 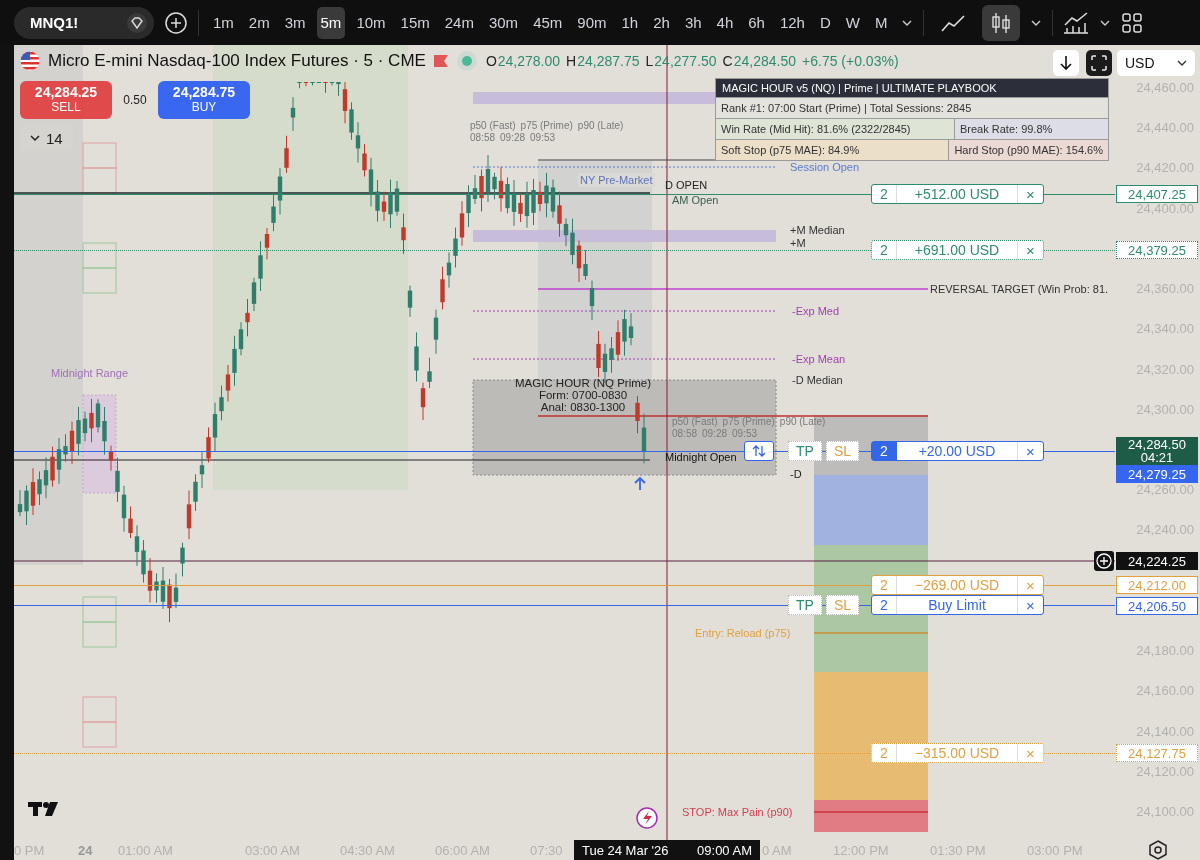 What do you see at coordinates (798, 243) in the screenshot?
I see `level-label: +M` at bounding box center [798, 243].